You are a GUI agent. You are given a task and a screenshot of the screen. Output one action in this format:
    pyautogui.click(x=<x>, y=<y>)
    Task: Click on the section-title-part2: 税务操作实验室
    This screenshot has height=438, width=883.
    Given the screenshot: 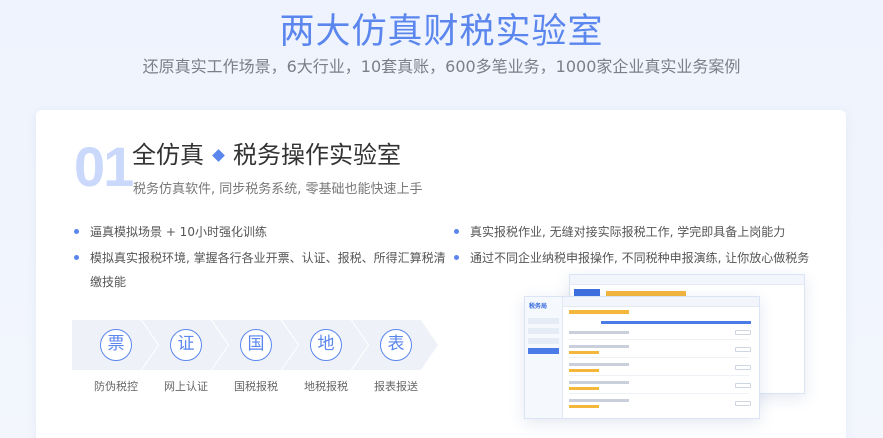 What is the action you would take?
    pyautogui.click(x=317, y=155)
    